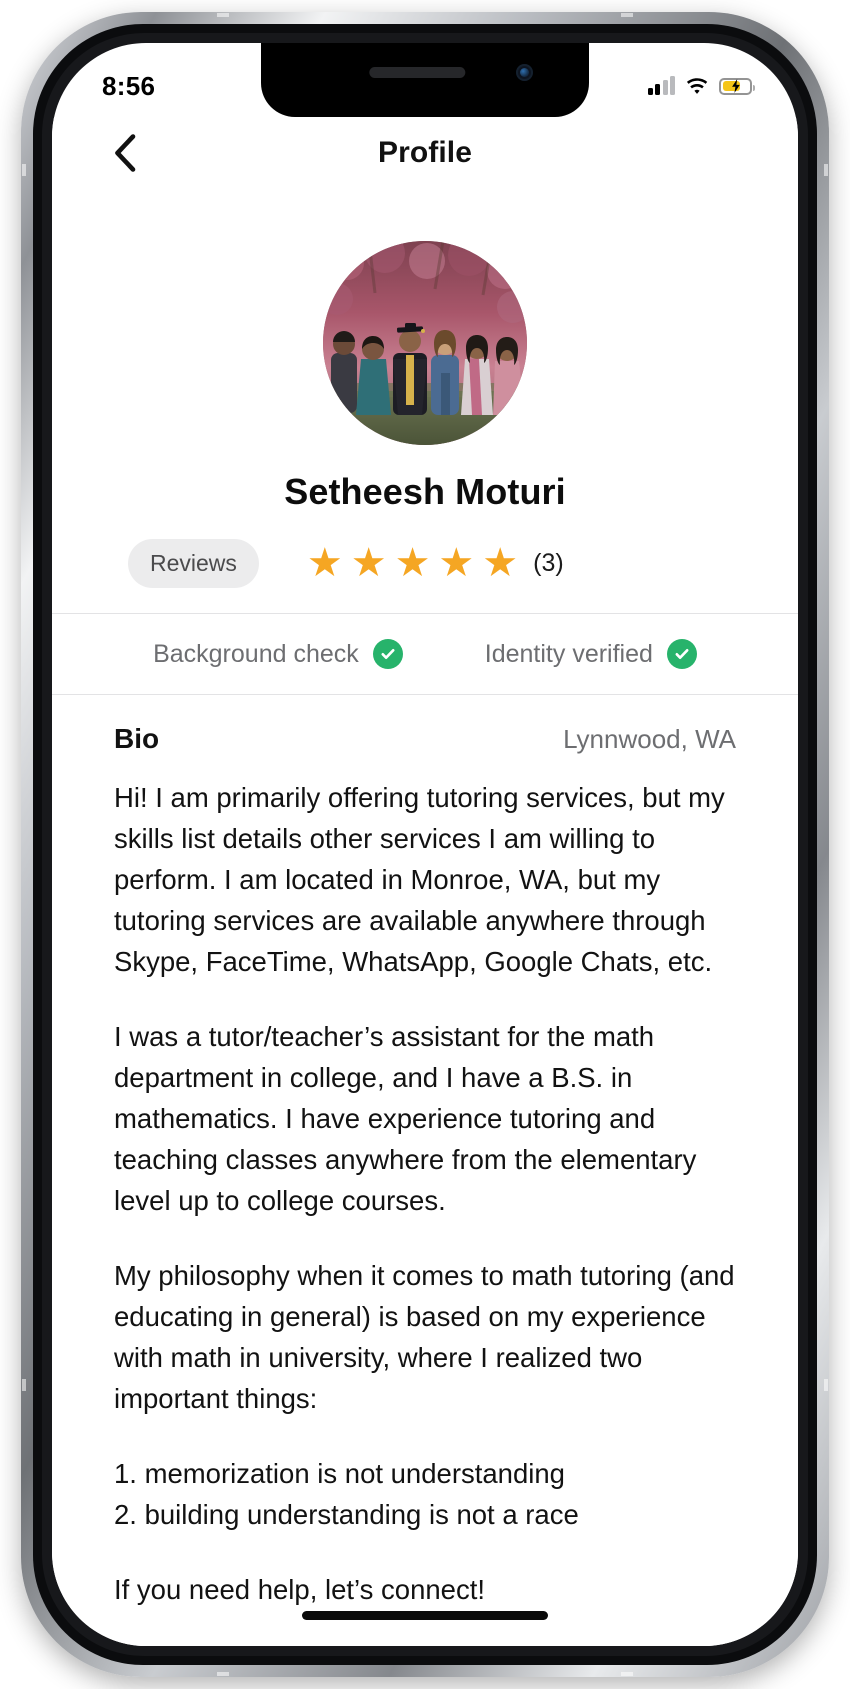 This screenshot has height=1689, width=850. What do you see at coordinates (425, 491) in the screenshot?
I see `profile-name: Setheesh Moturi` at bounding box center [425, 491].